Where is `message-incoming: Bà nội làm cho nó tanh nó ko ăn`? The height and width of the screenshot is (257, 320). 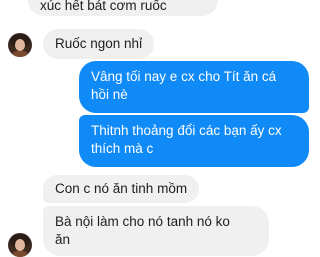 message-incoming: Bà nội làm cho nó tanh nó ko ăn is located at coordinates (156, 231).